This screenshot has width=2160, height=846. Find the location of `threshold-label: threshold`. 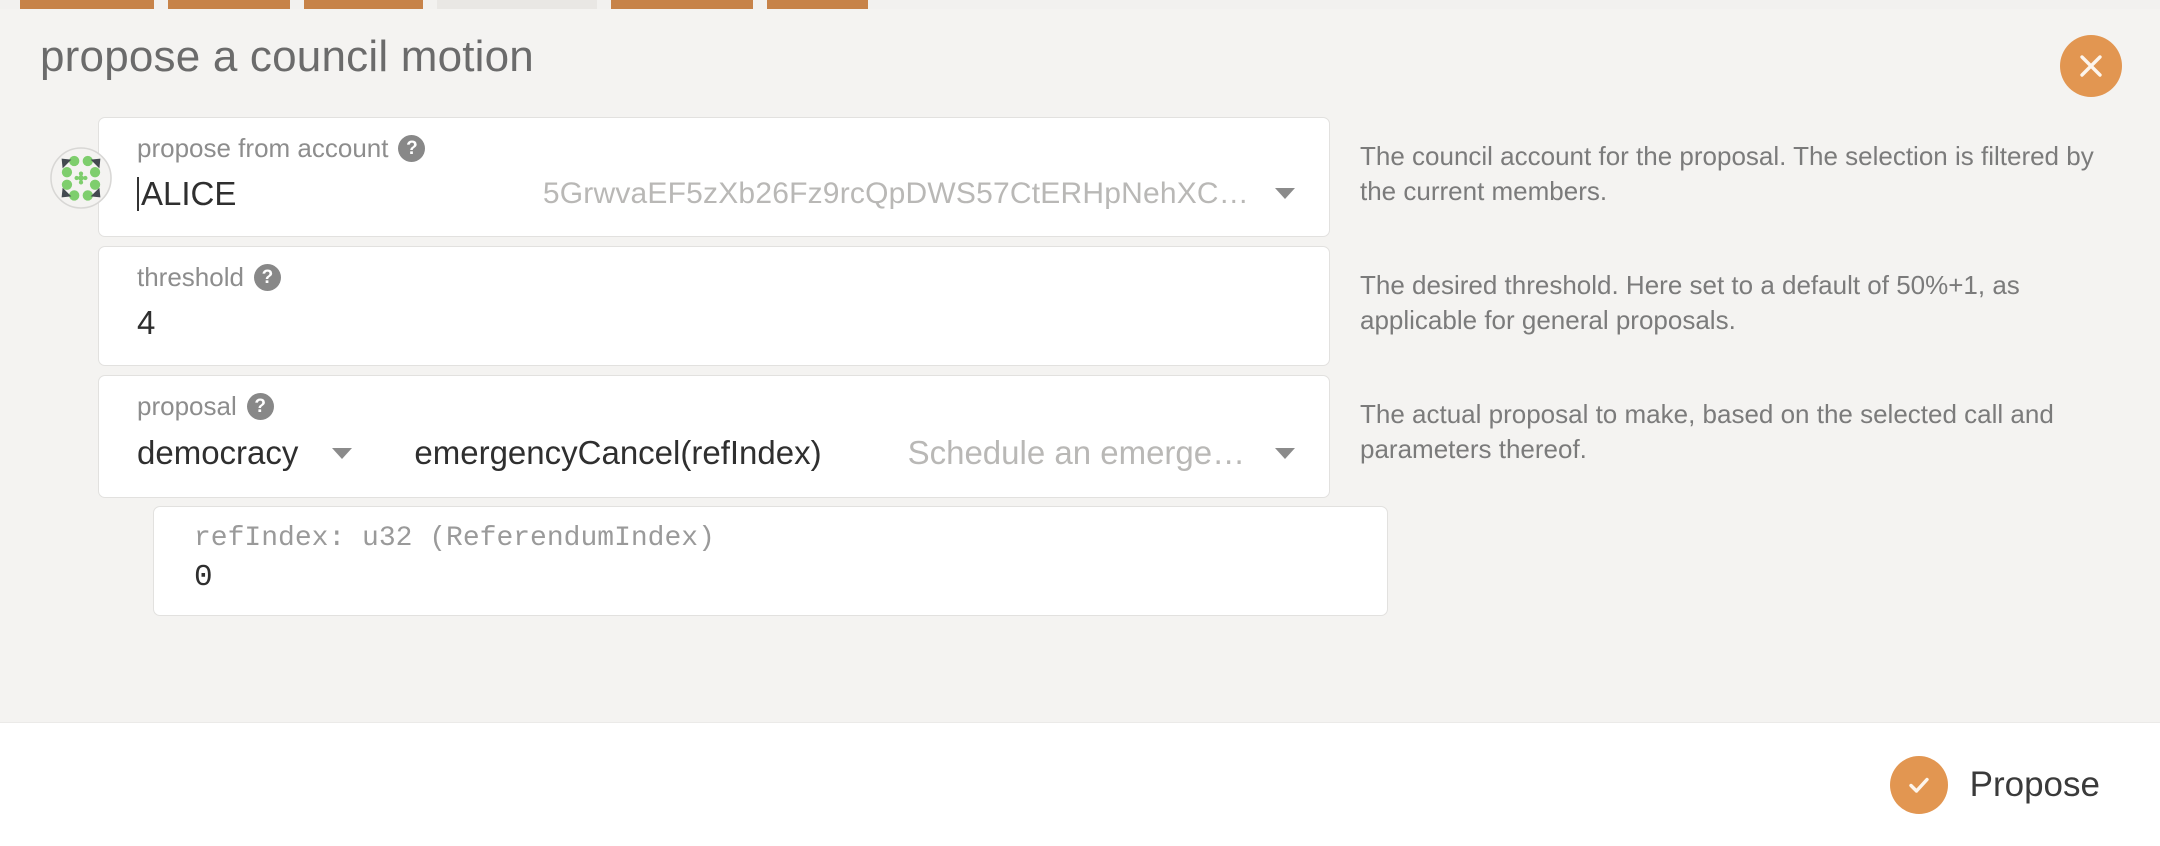

threshold-label: threshold is located at coordinates (190, 276).